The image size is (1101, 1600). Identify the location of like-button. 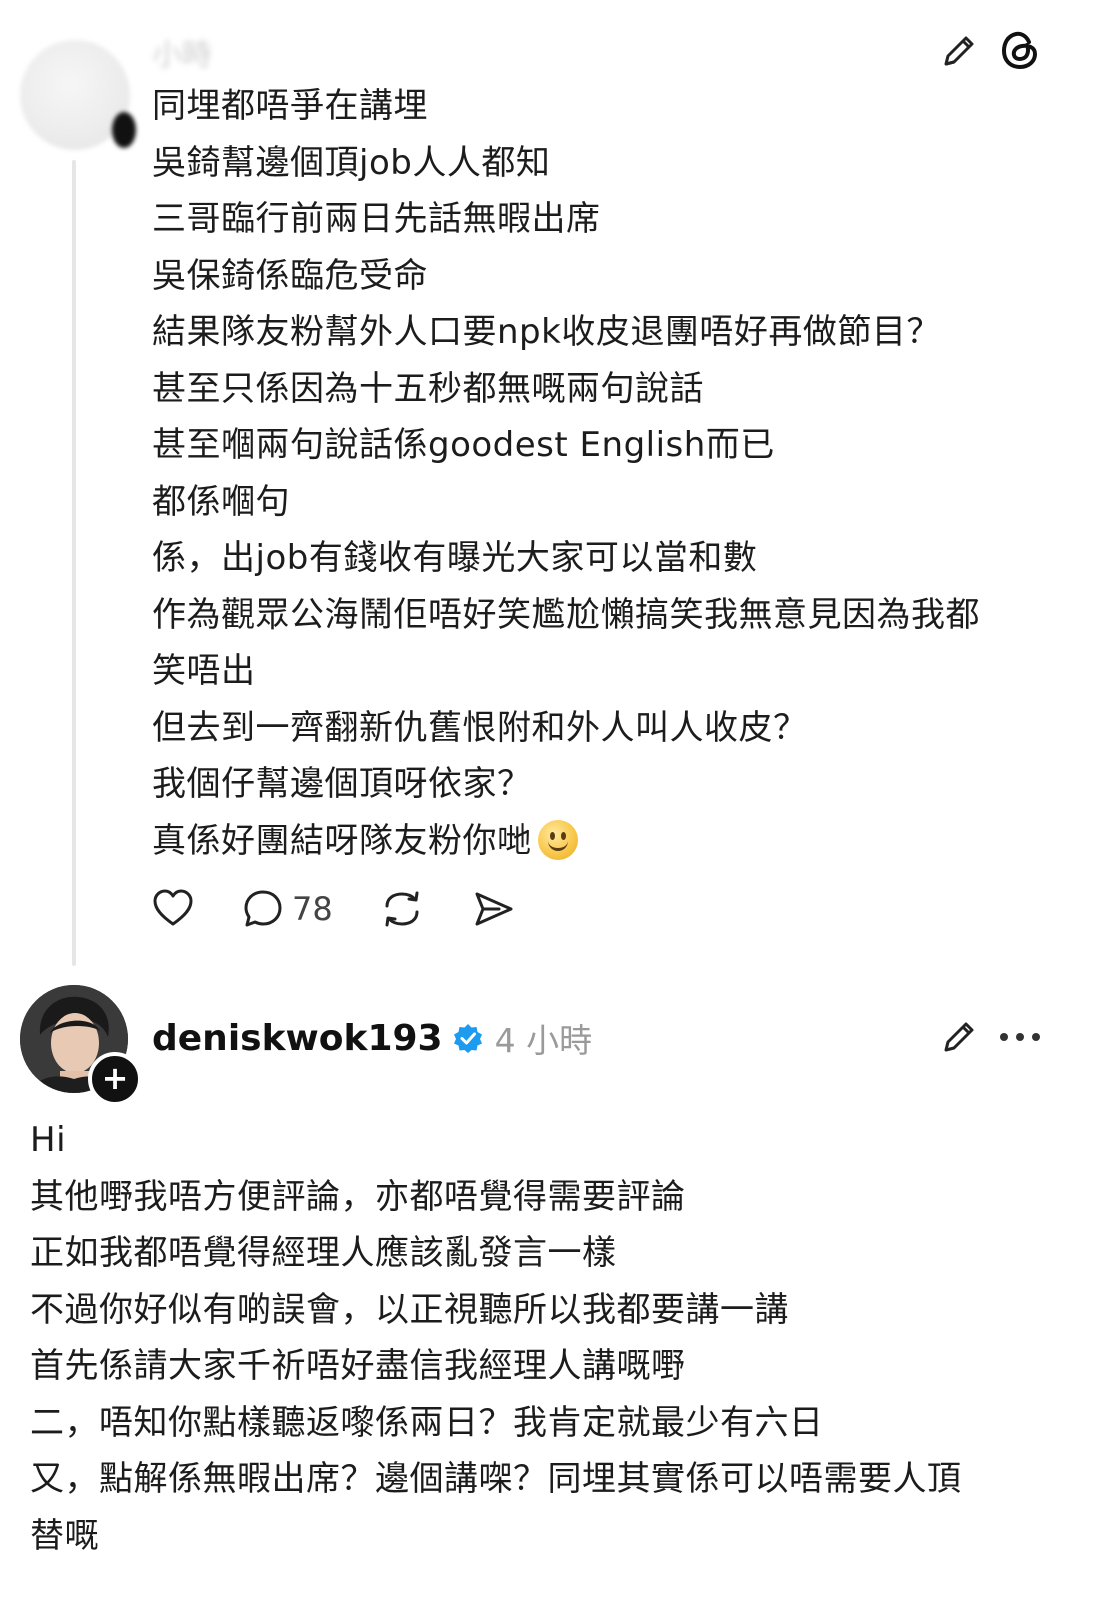
(173, 909).